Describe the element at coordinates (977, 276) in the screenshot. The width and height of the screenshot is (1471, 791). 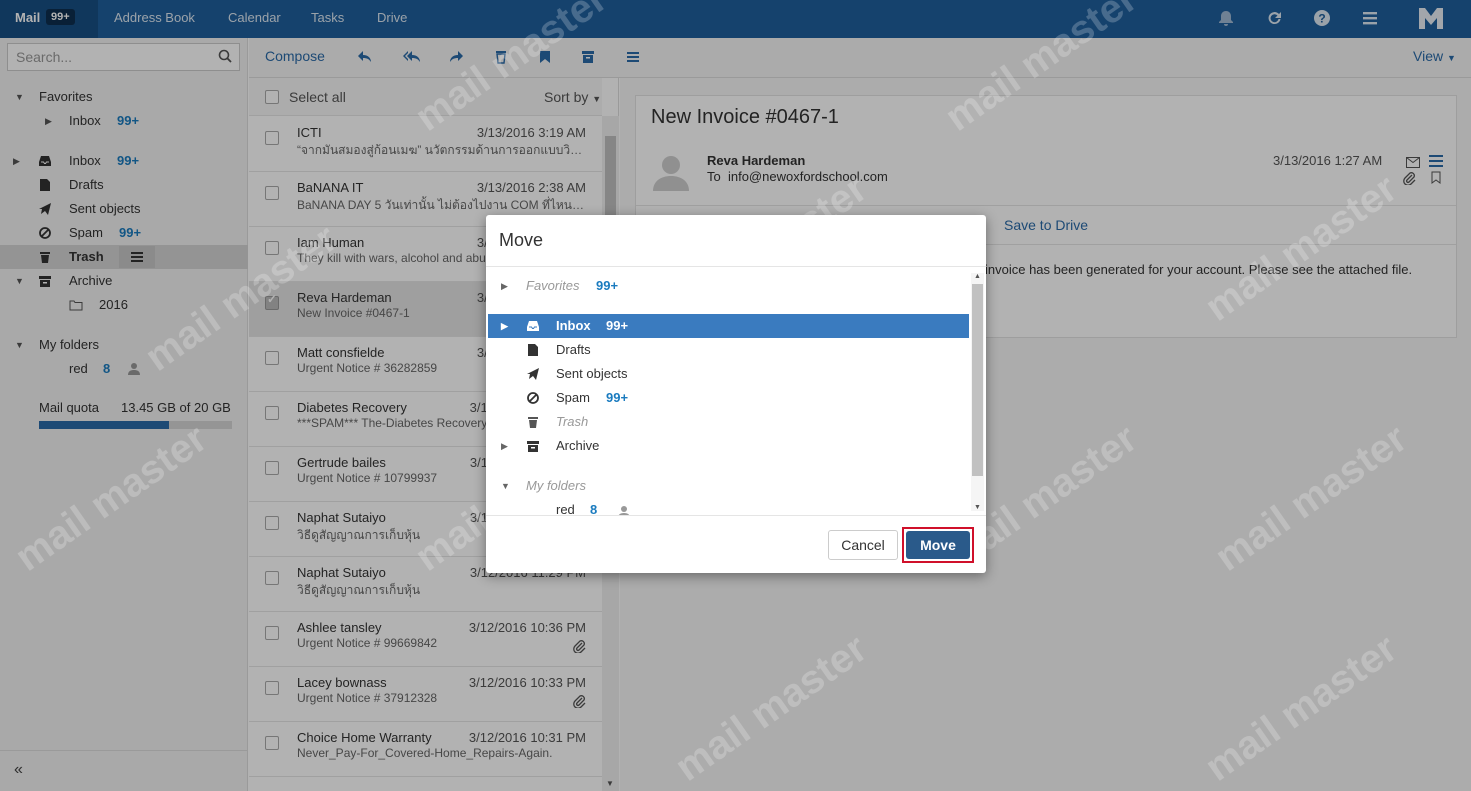
I see `scroll-up-arrow-icon: ▲` at that location.